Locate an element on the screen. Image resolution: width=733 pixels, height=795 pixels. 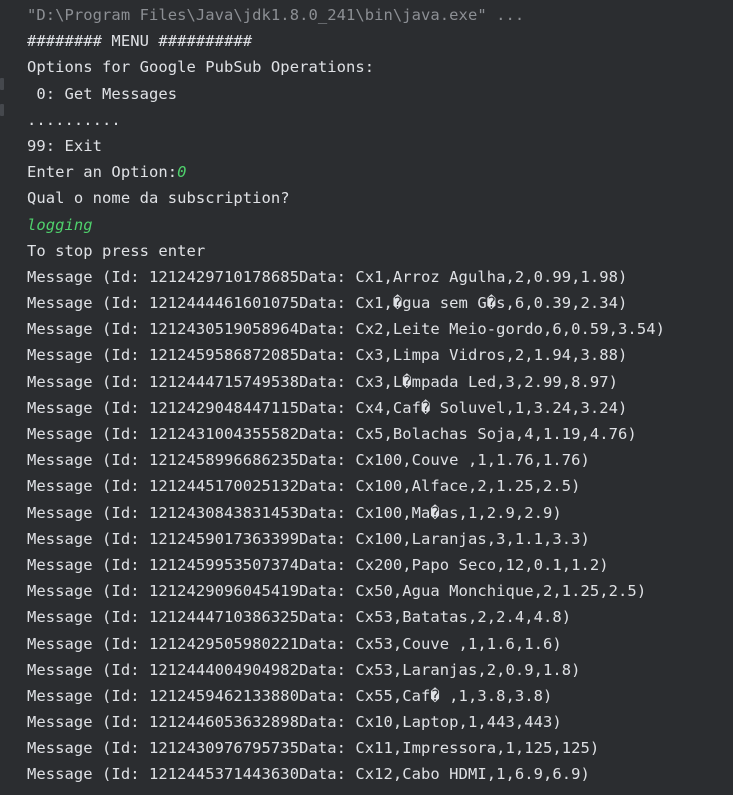
enter-option-input: 0 is located at coordinates (182, 172).